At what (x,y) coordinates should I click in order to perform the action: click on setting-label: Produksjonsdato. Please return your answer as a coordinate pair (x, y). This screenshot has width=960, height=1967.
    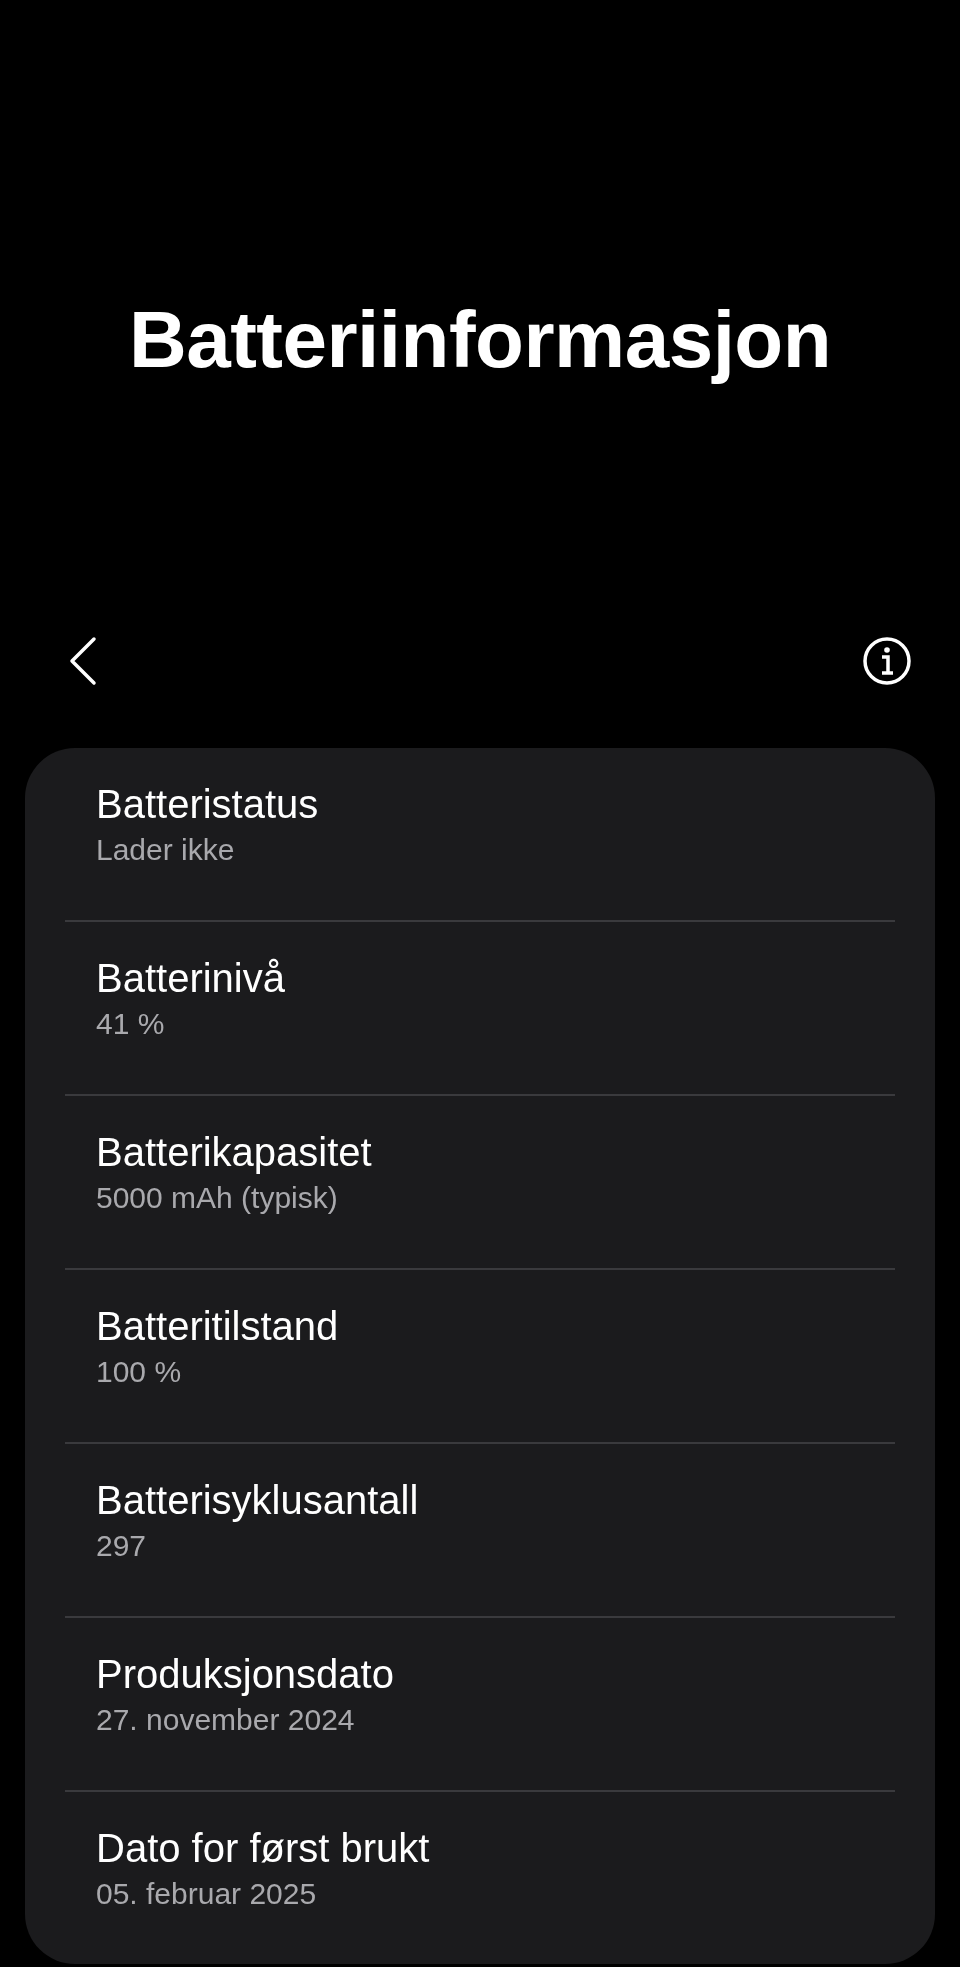
    Looking at the image, I should click on (245, 1674).